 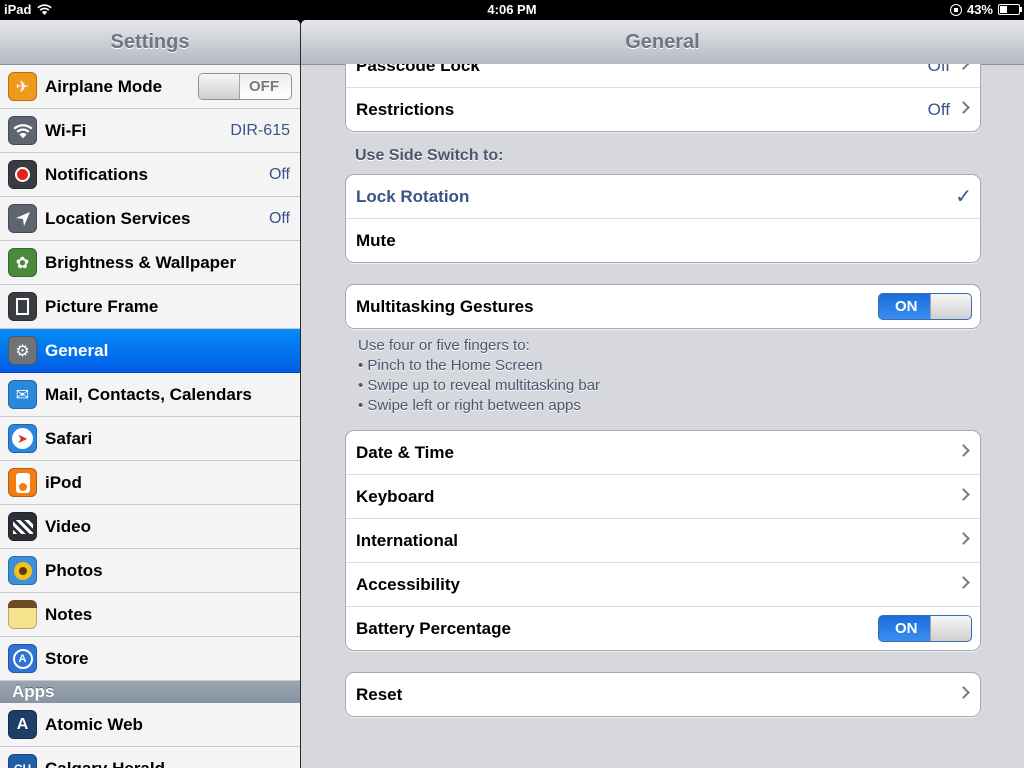 I want to click on row-label: Passcode Lock, so click(x=418, y=69).